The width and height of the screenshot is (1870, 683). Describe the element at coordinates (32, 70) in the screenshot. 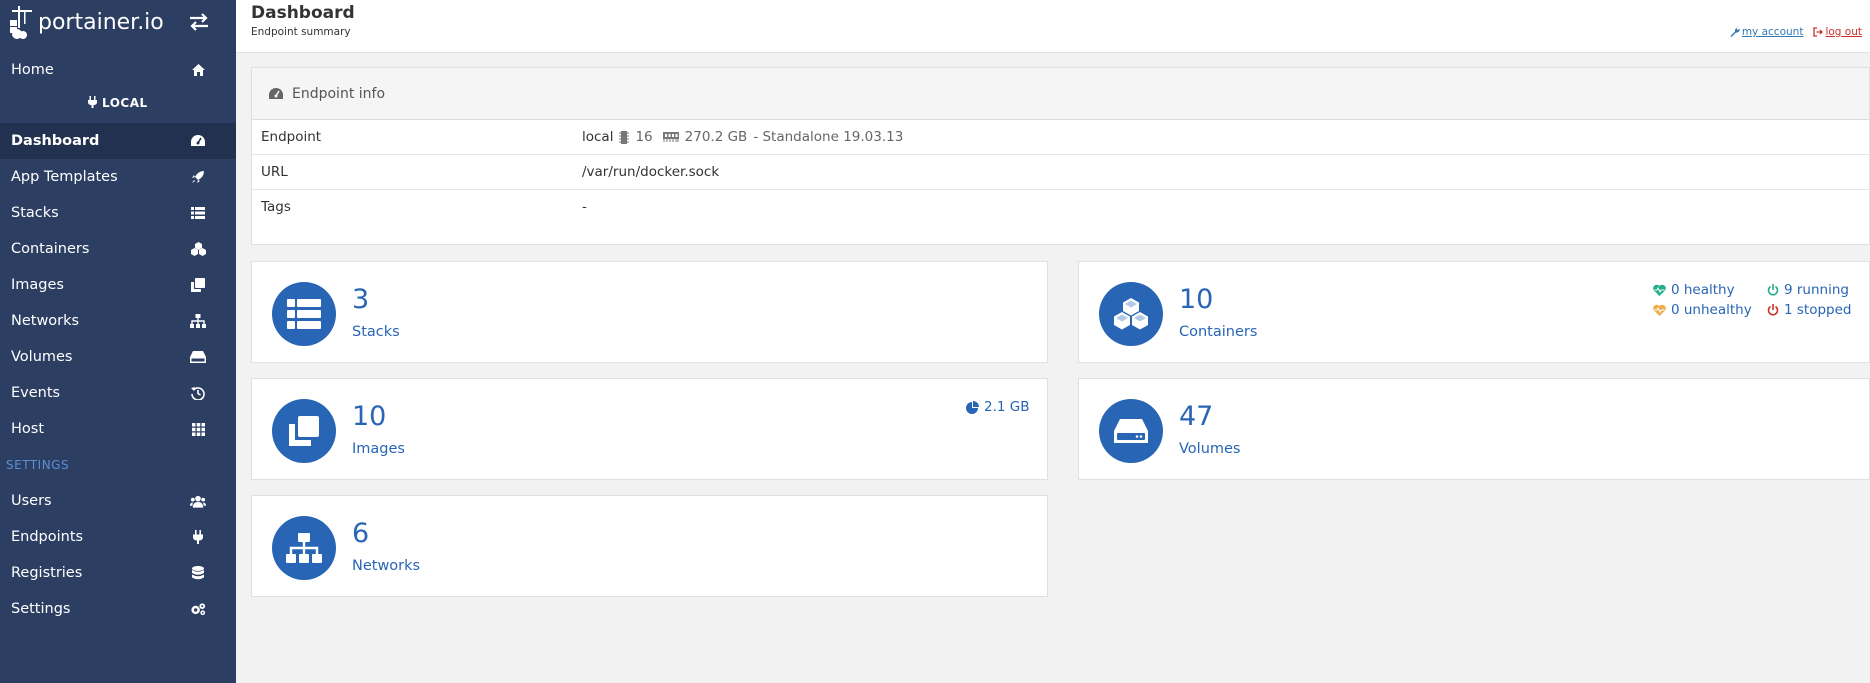

I see `sidebar-item-label: Home` at that location.